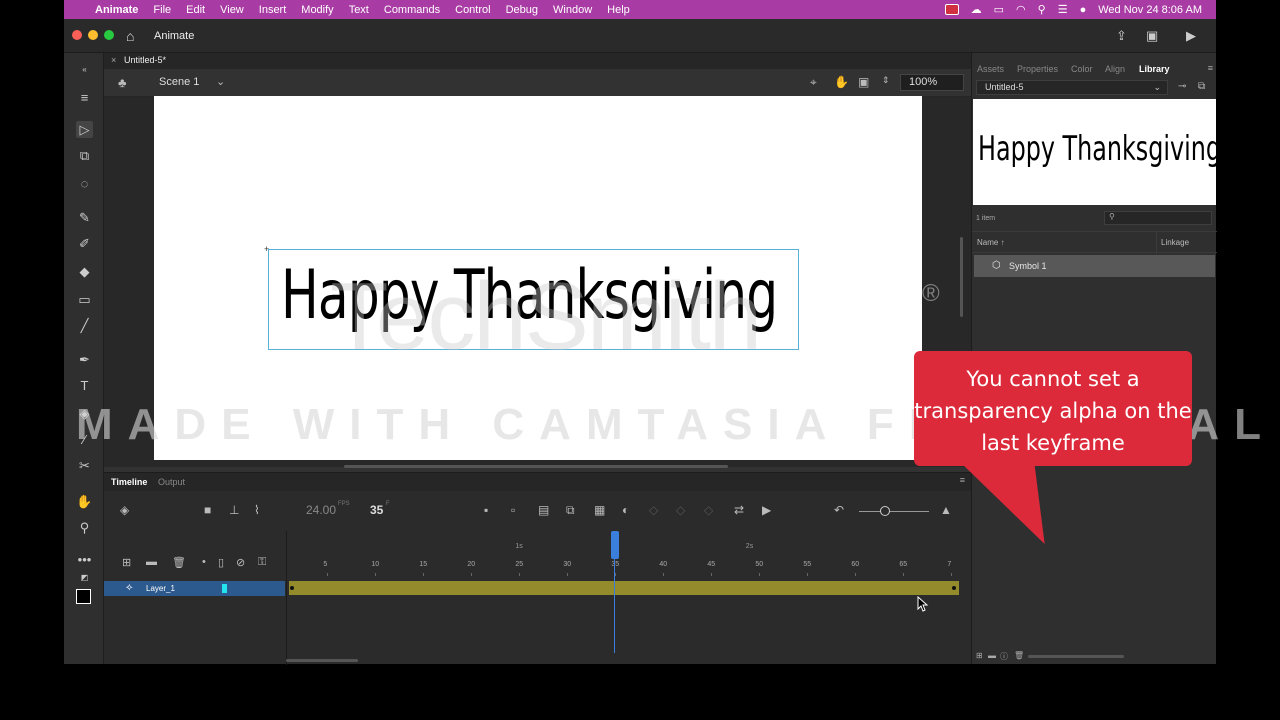 This screenshot has width=1280, height=720. I want to click on tab-align: Align, so click(1115, 69).